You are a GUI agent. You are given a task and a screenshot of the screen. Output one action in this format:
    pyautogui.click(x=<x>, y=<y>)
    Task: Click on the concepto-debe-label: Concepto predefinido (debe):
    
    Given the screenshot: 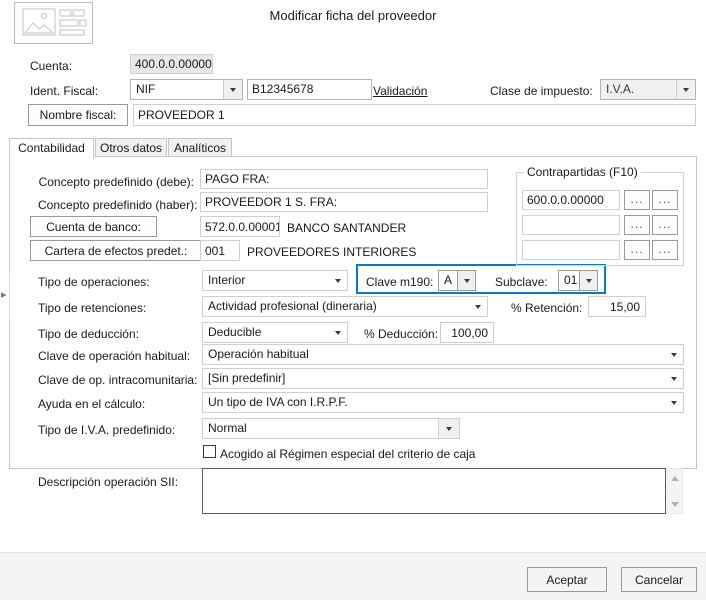 What is the action you would take?
    pyautogui.click(x=116, y=182)
    